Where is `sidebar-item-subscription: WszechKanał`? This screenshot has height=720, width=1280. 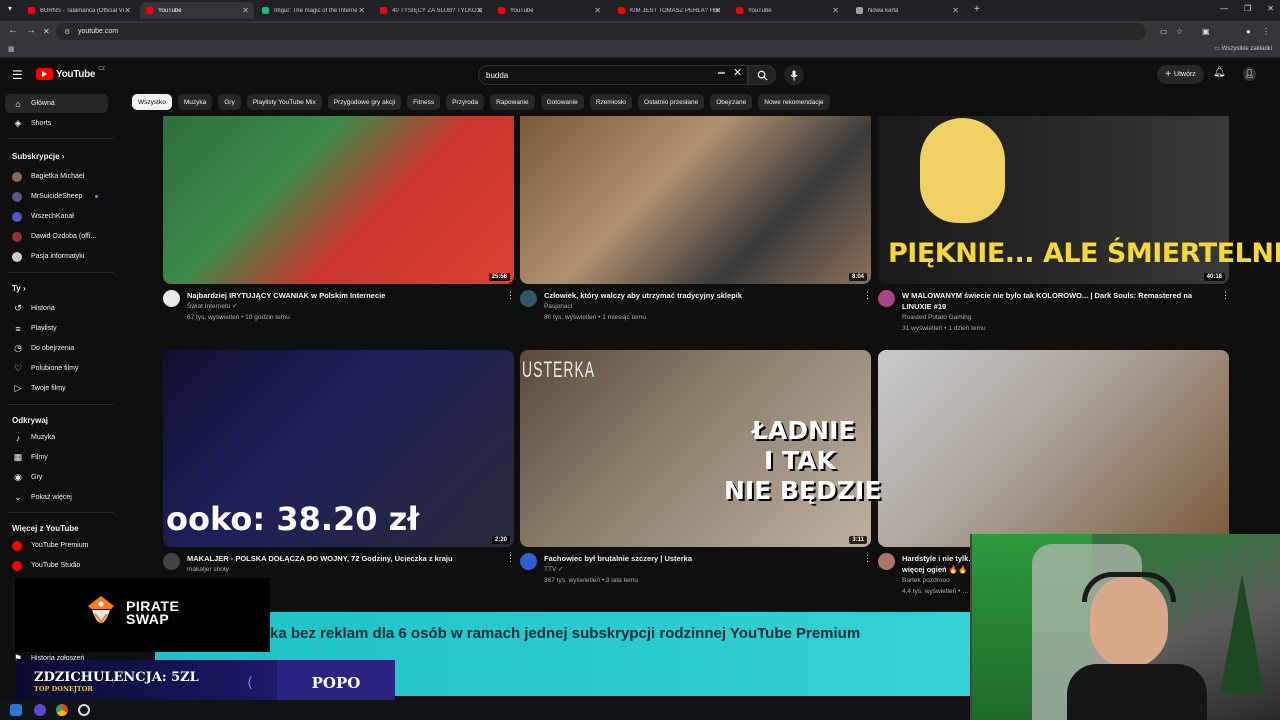
sidebar-item-subscription: WszechKanał is located at coordinates (56, 216).